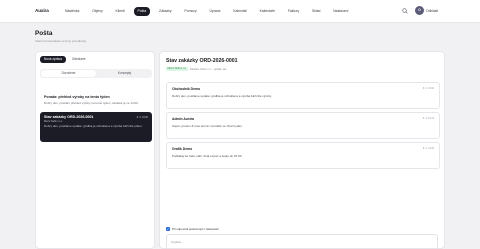 The width and height of the screenshot is (480, 249). I want to click on copy-checkbox: ✓, so click(168, 229).